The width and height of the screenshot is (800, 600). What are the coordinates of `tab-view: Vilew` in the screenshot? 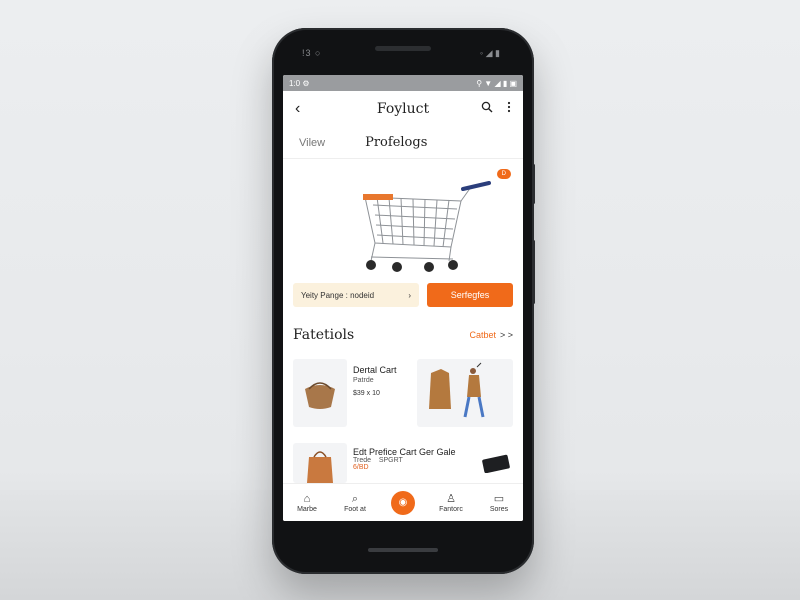 It's located at (312, 143).